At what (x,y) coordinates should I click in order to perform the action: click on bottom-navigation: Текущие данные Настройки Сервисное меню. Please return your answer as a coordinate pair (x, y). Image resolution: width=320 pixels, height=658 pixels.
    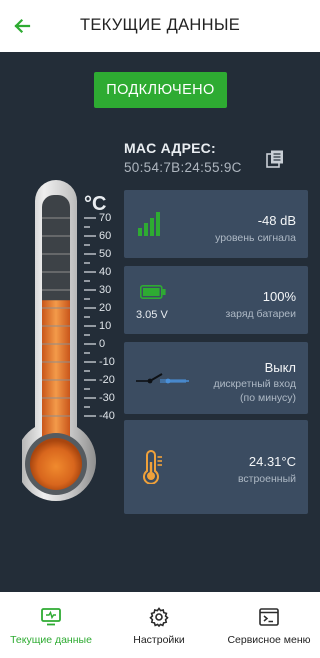
    Looking at the image, I should click on (160, 625).